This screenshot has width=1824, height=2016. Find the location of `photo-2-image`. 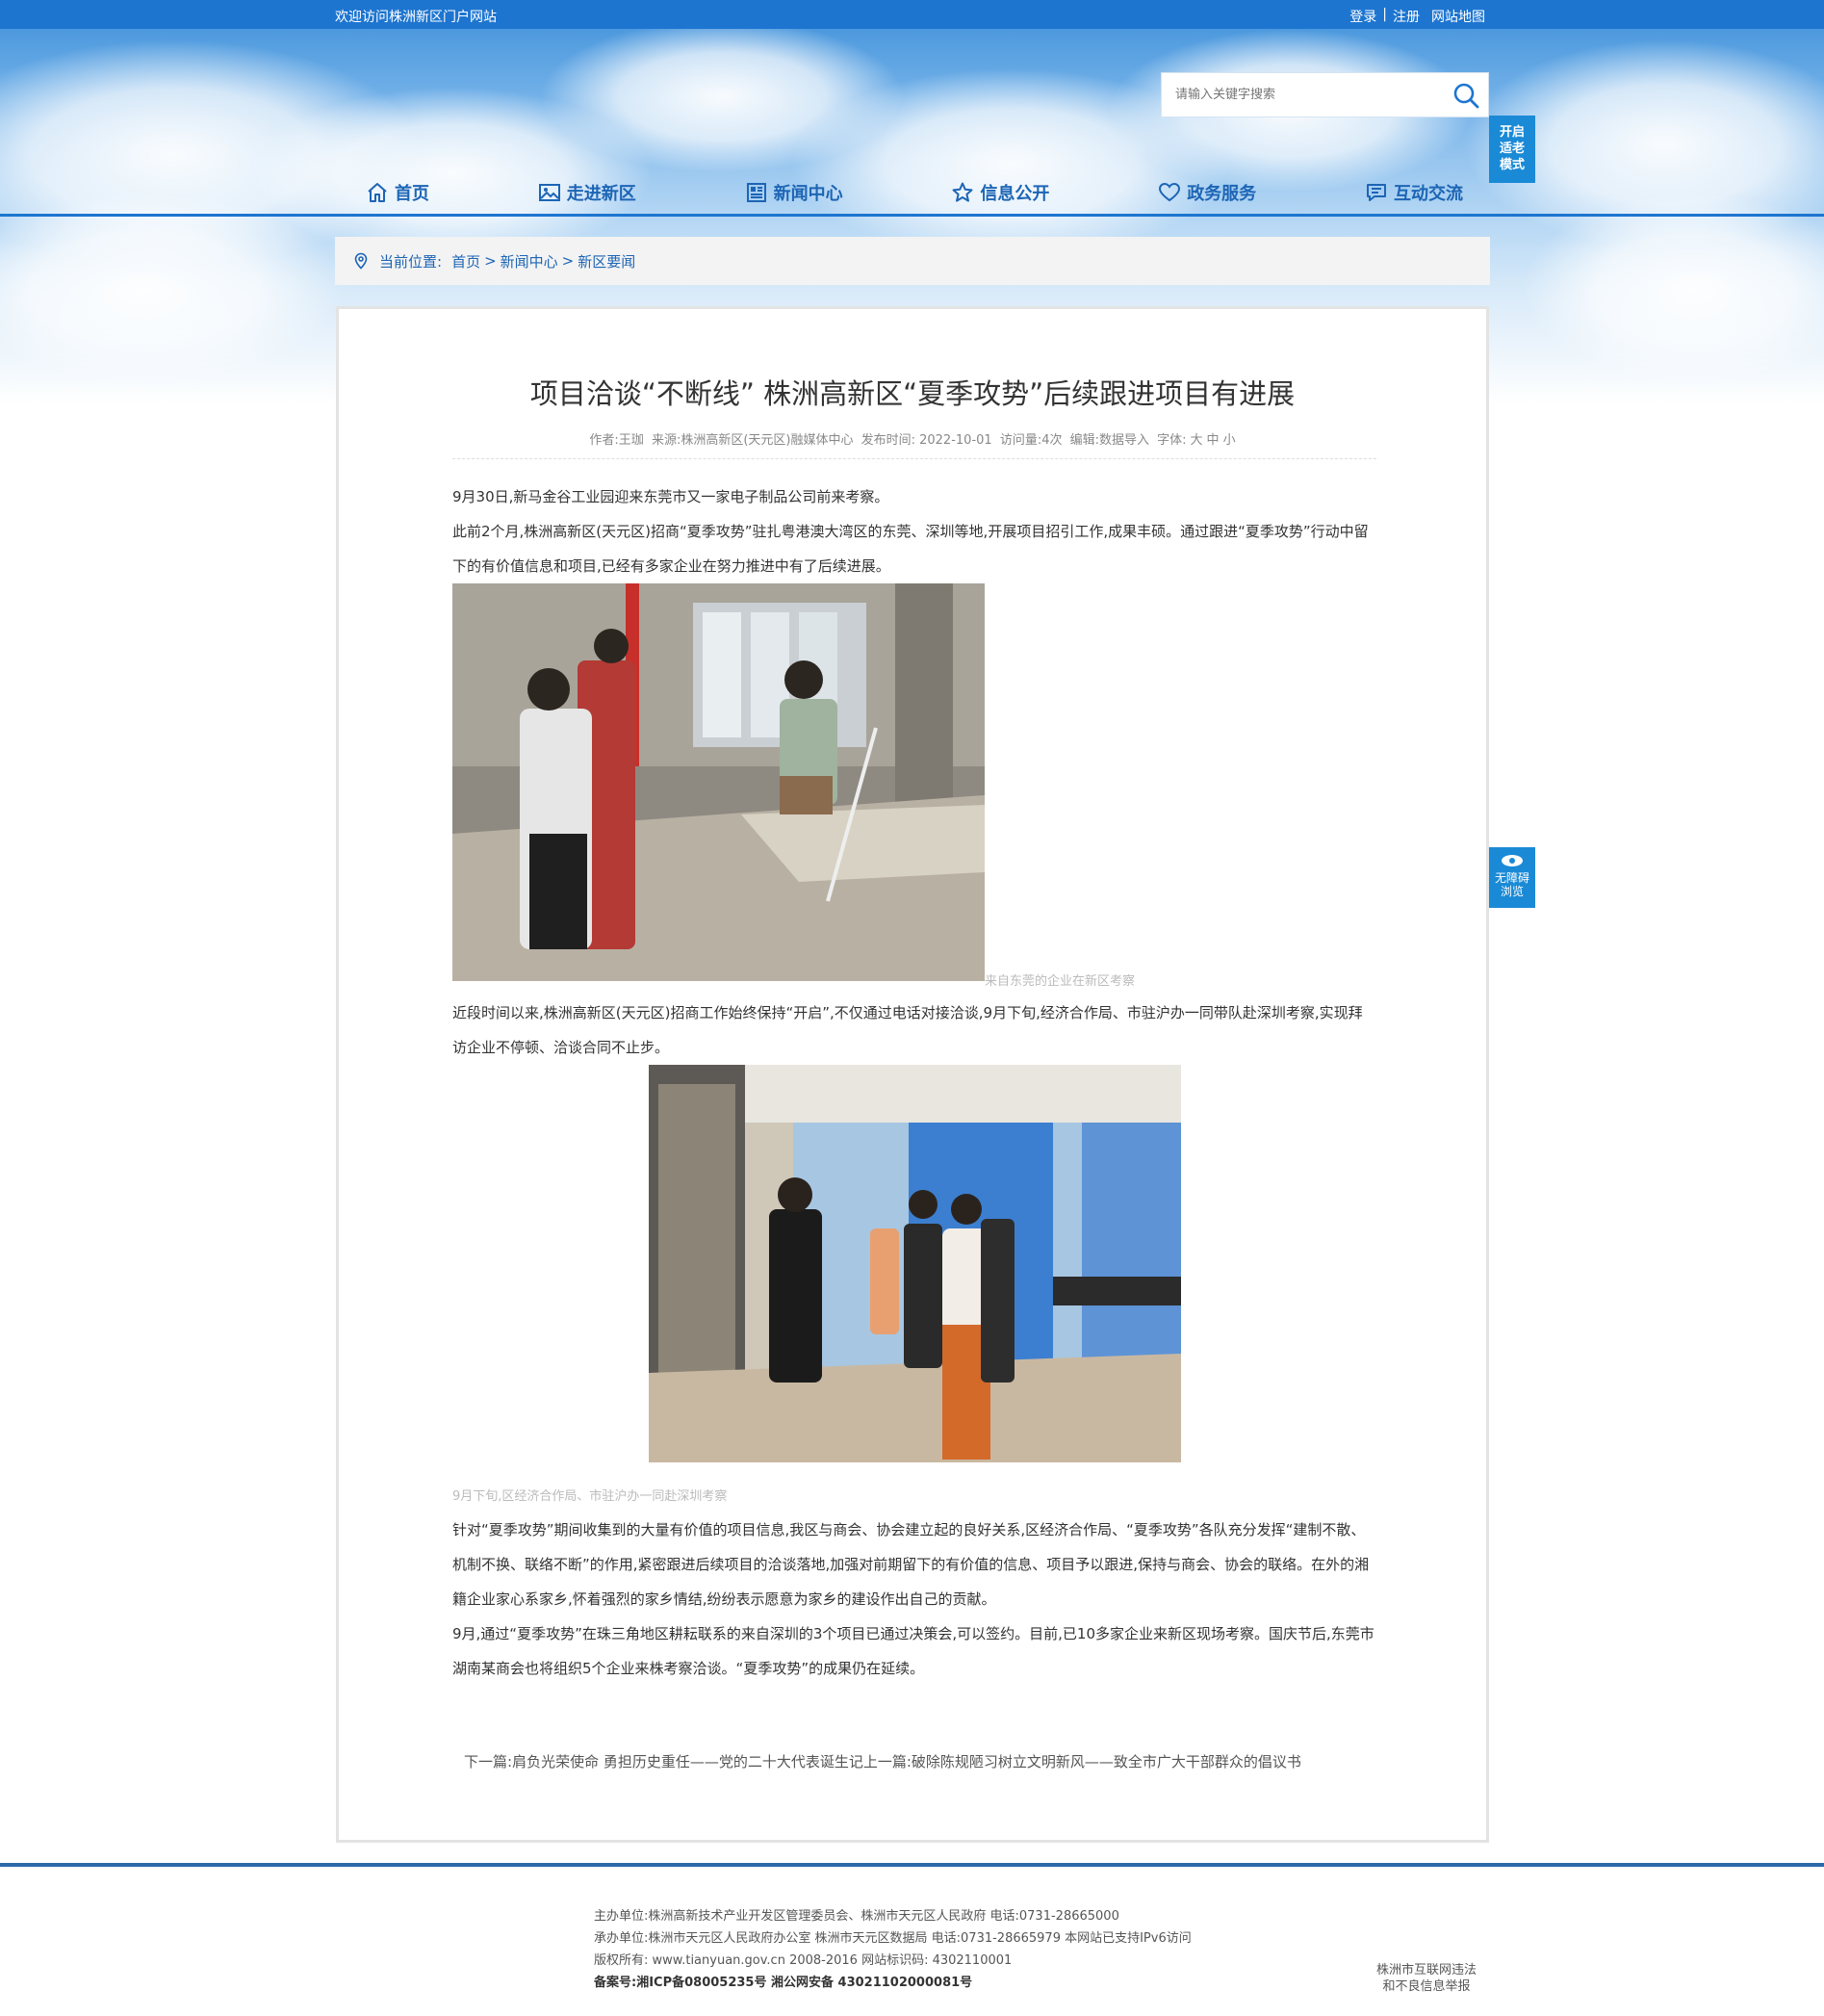

photo-2-image is located at coordinates (915, 1263).